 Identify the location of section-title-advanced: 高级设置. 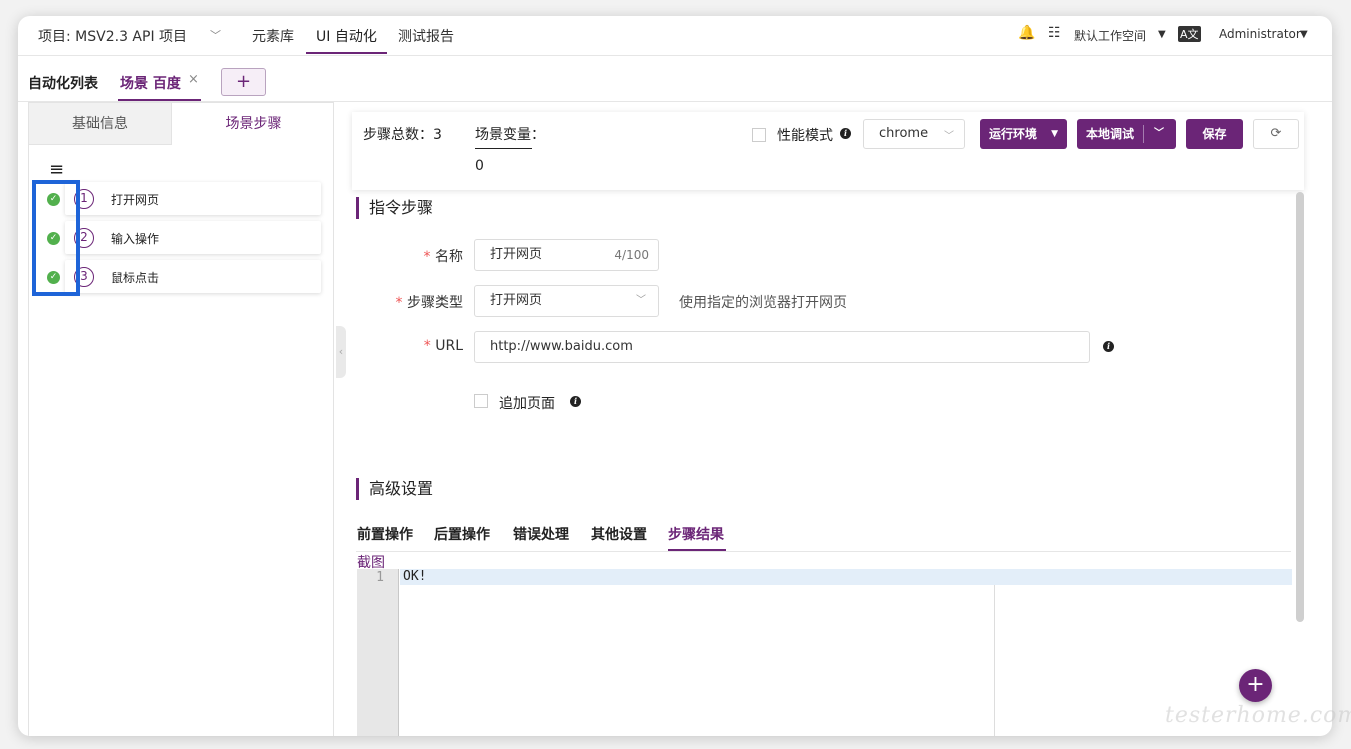
(394, 489).